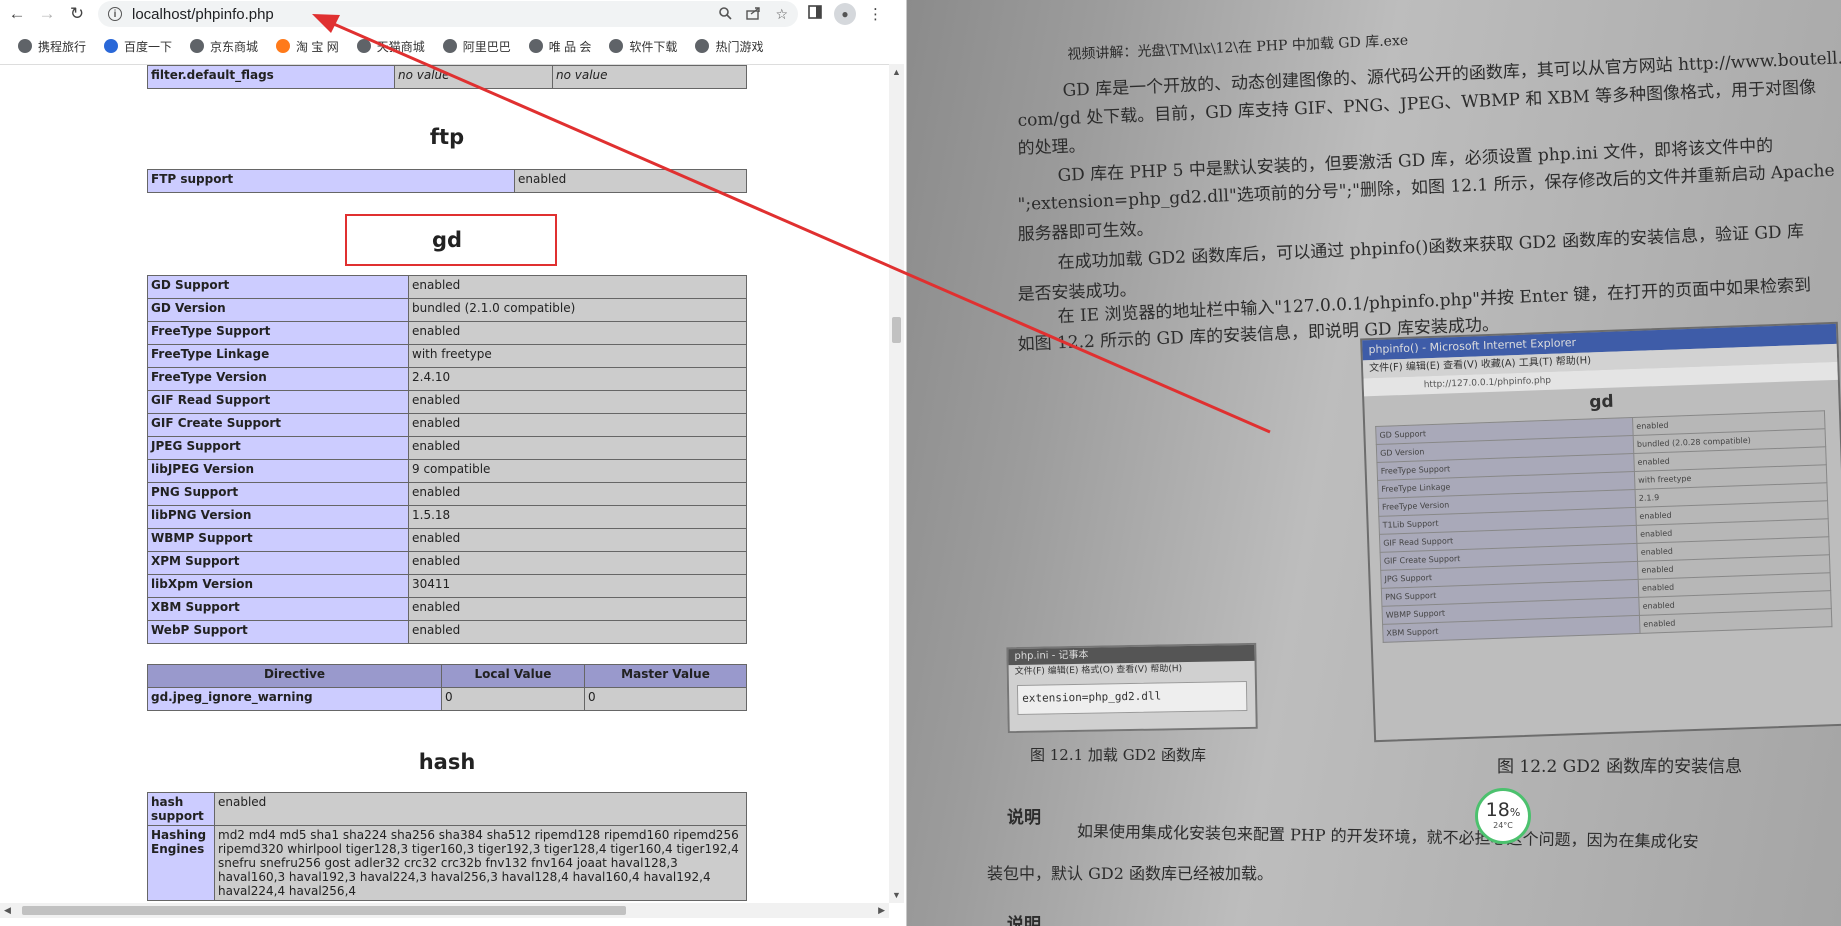 This screenshot has height=926, width=1841. I want to click on bookmark-item: 百度一下, so click(138, 46).